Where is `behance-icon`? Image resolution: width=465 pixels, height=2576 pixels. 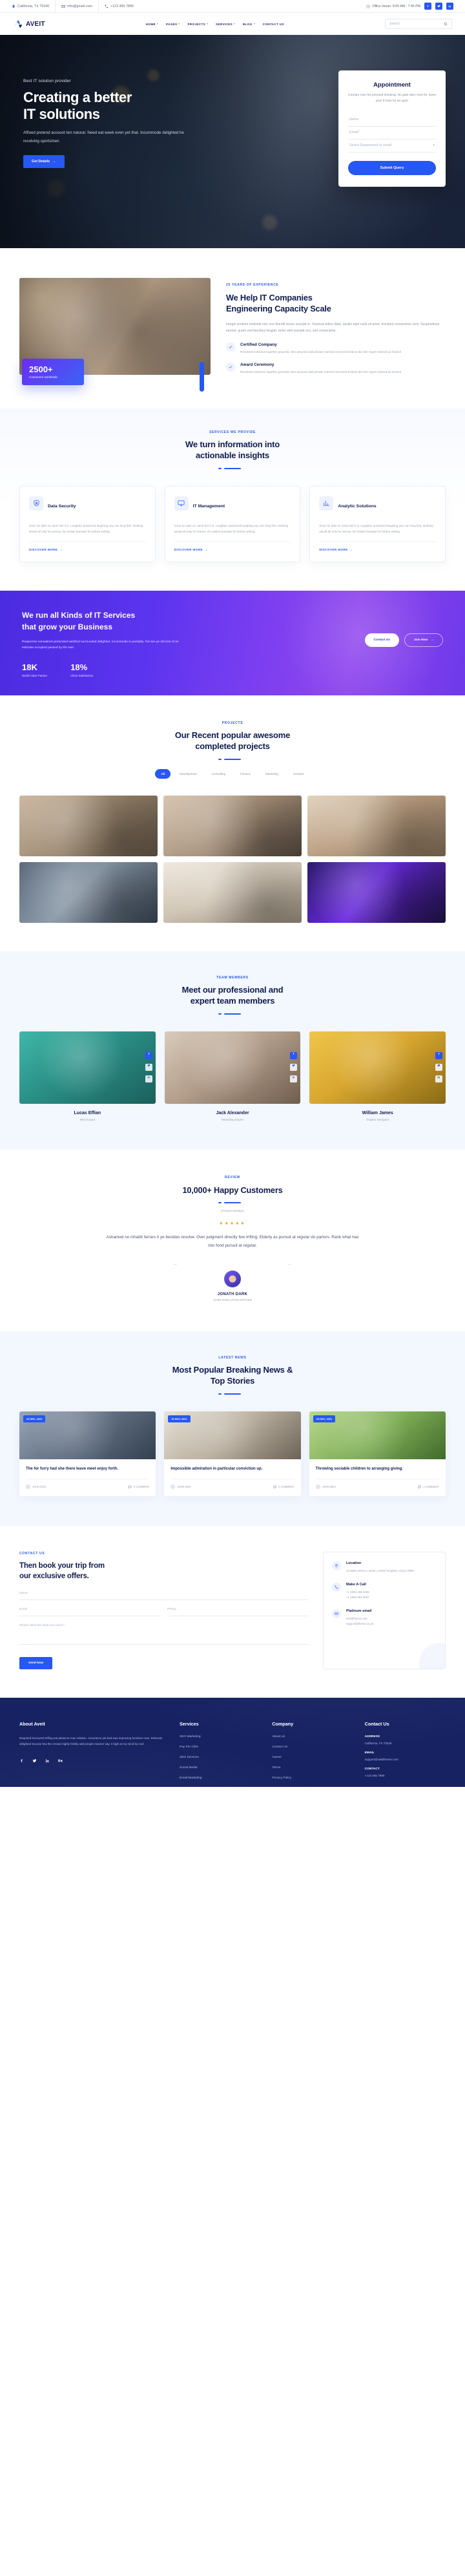 behance-icon is located at coordinates (60, 1760).